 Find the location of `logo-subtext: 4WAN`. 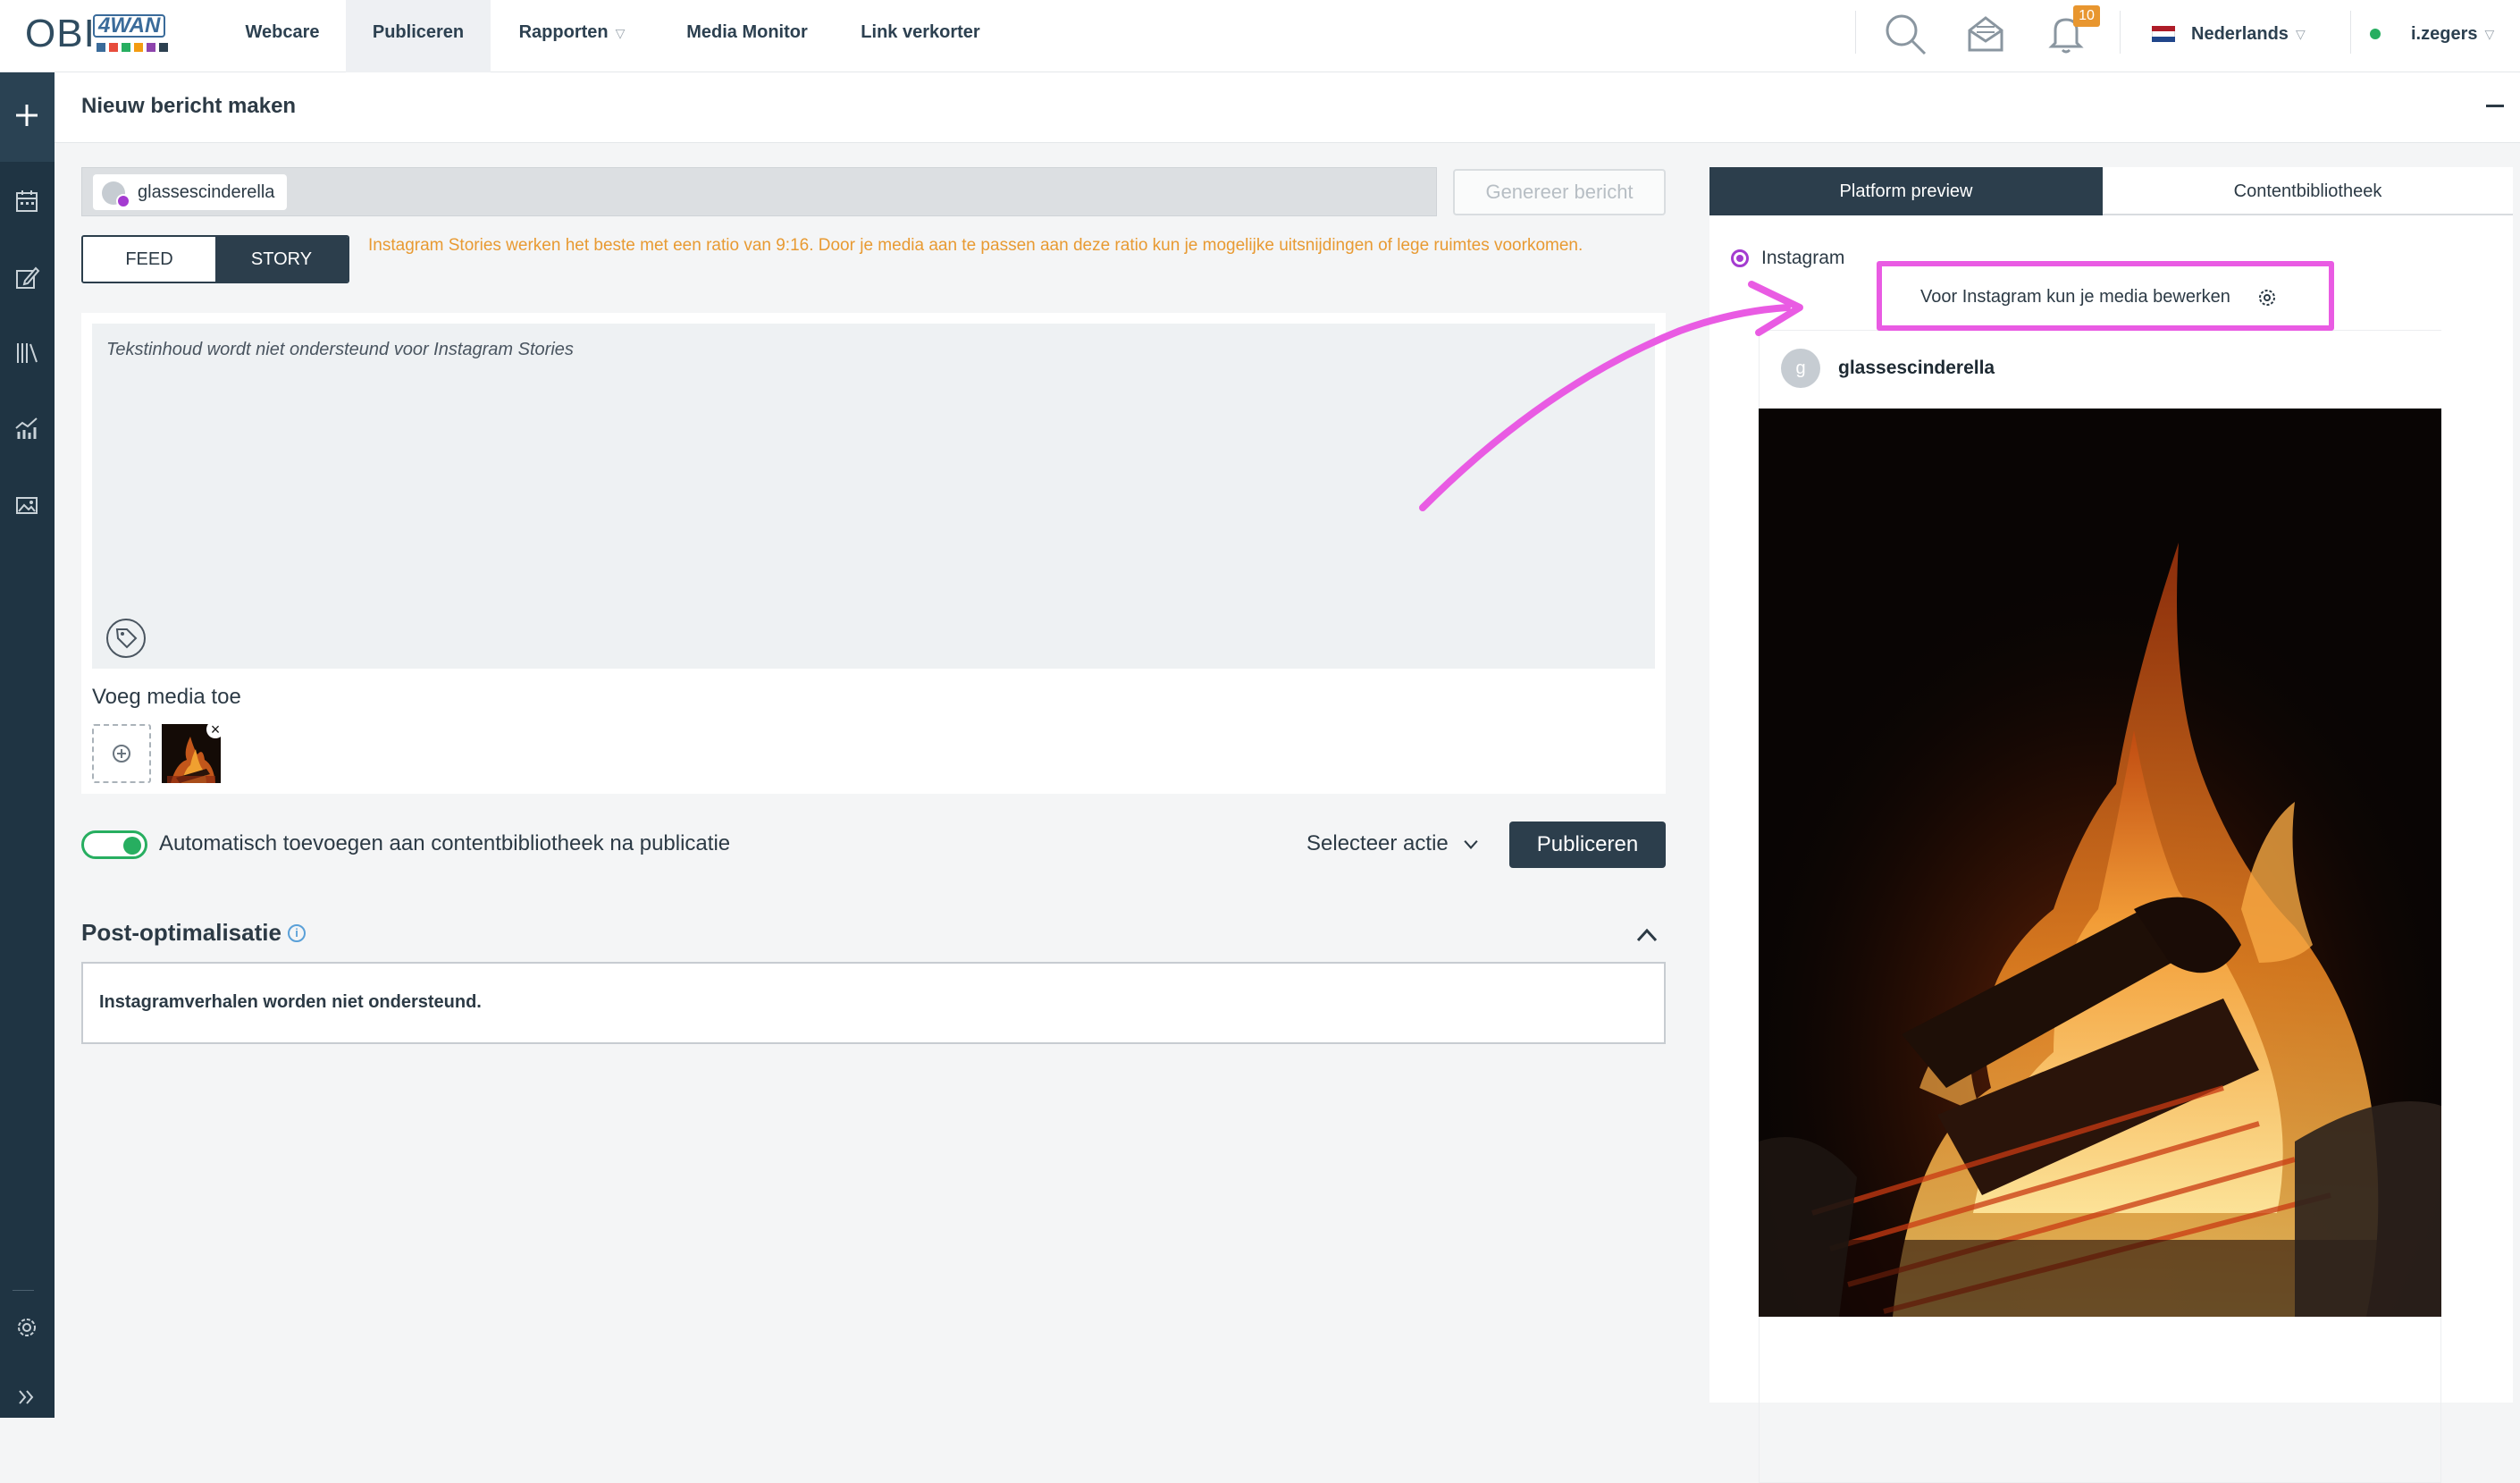

logo-subtext: 4WAN is located at coordinates (129, 26).